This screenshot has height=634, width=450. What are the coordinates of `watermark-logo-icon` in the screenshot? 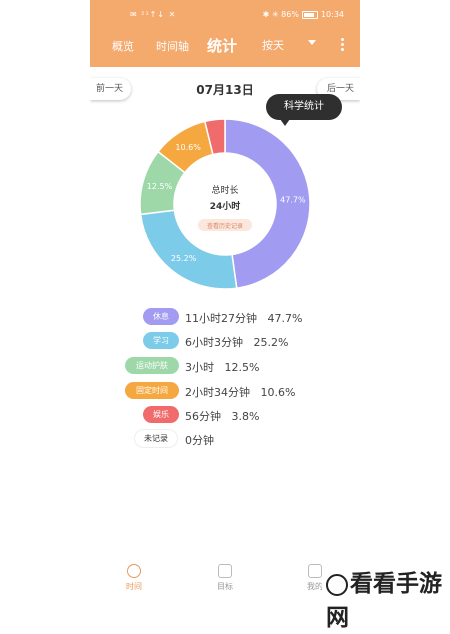 It's located at (337, 584).